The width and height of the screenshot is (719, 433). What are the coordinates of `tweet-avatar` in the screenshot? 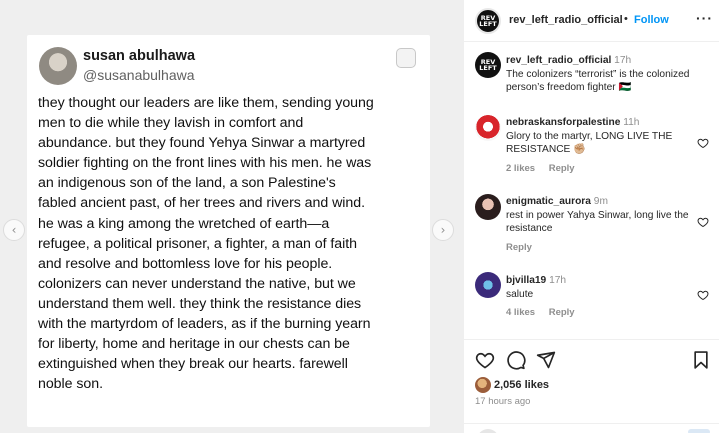 It's located at (58, 66).